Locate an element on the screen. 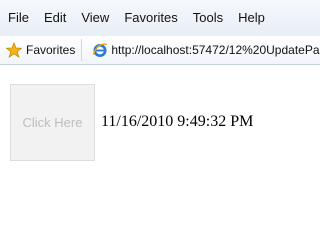 The height and width of the screenshot is (250, 320). menu-bar: File Edit View Favorites Tools Help is located at coordinates (160, 18).